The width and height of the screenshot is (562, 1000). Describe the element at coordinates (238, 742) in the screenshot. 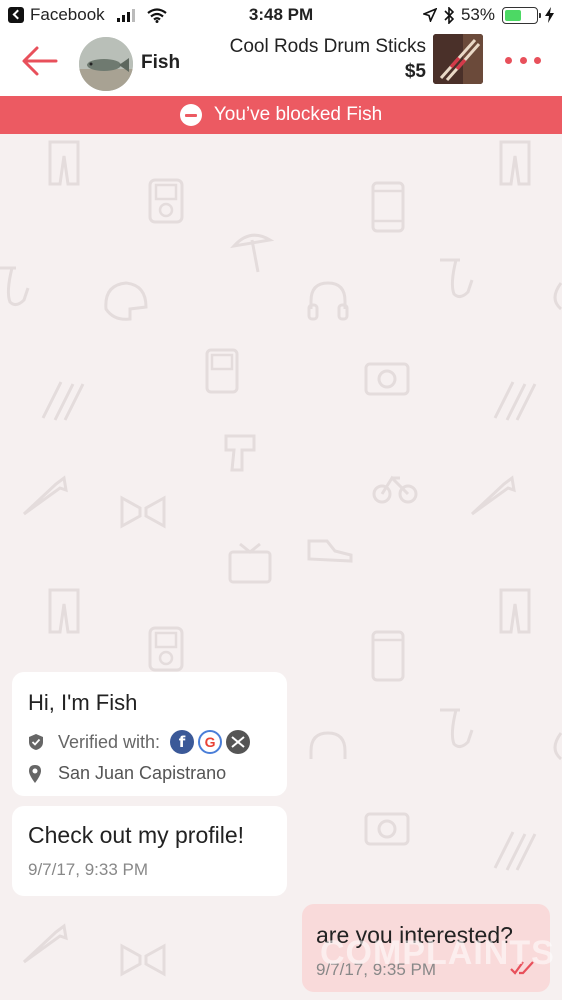

I see `email-icon` at that location.